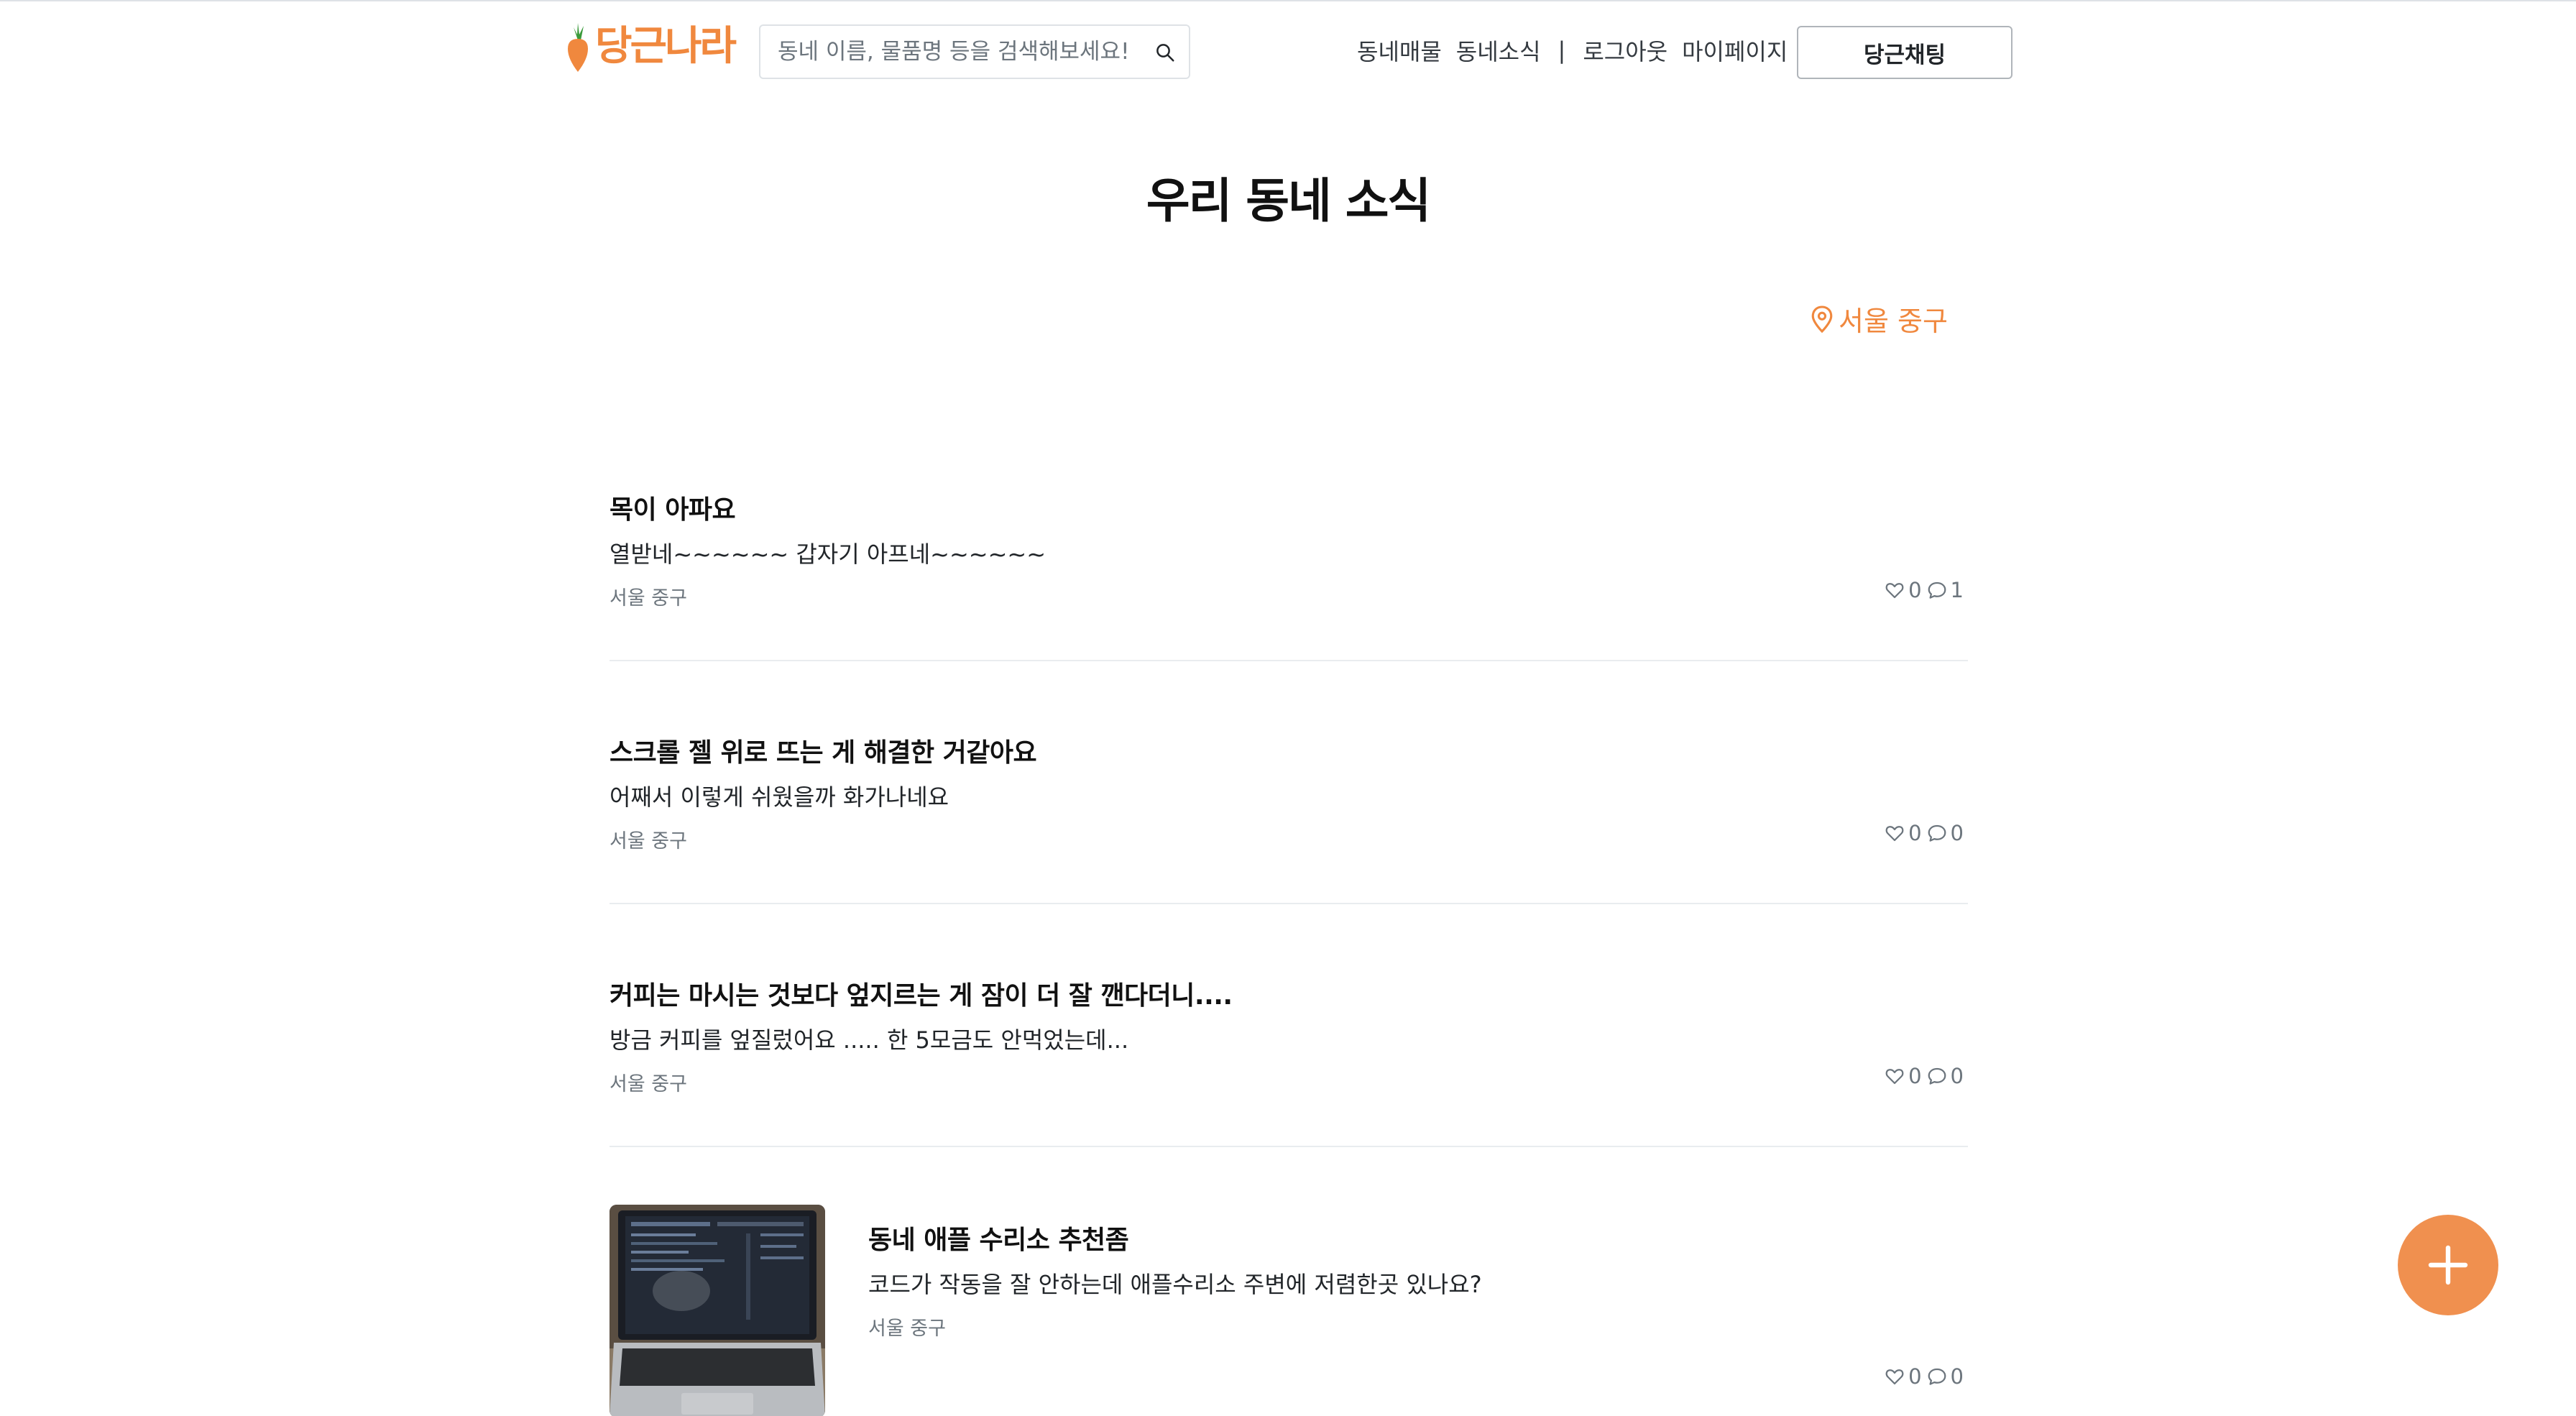 Image resolution: width=2576 pixels, height=1416 pixels. I want to click on laptop-photo, so click(717, 1310).